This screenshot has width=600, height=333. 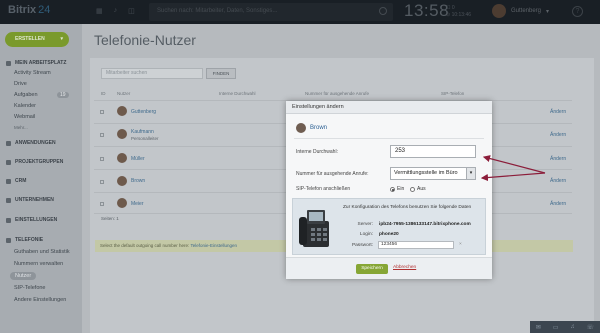 I want to click on column-header-user: Nutzer, so click(x=123, y=93).